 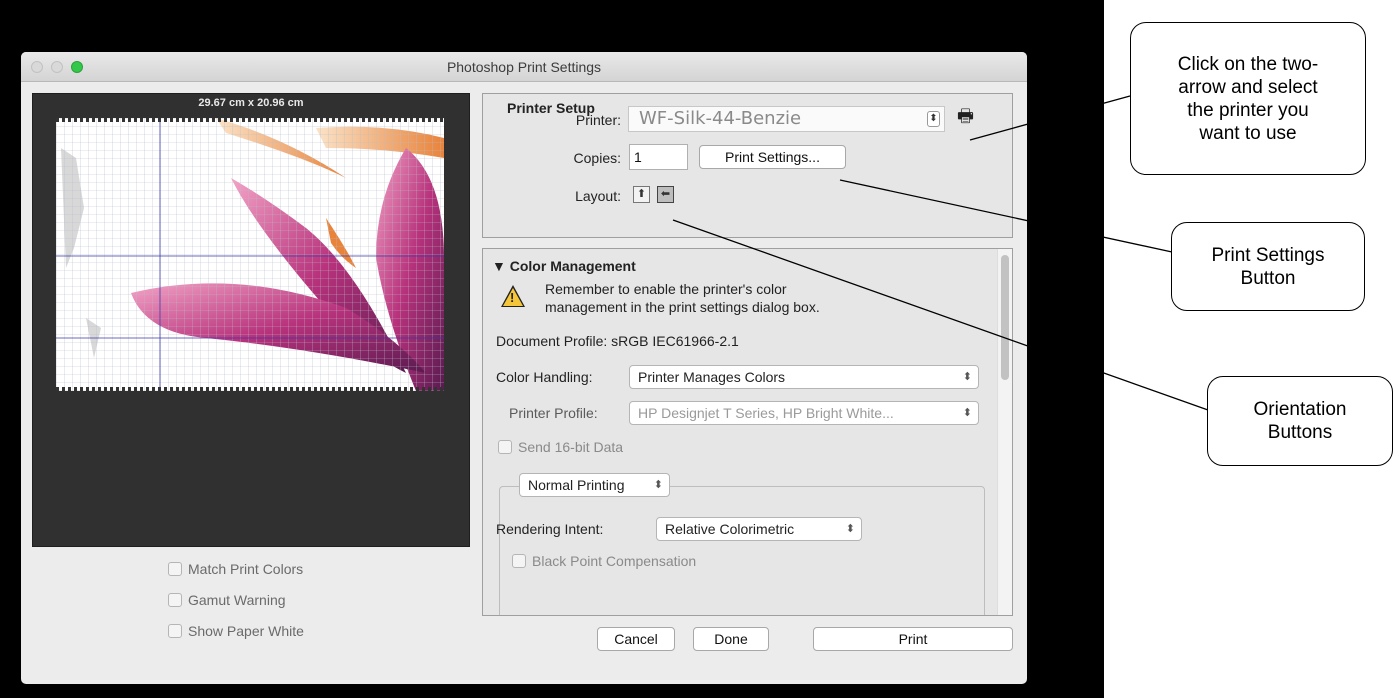 What do you see at coordinates (965, 119) in the screenshot?
I see `add-printer-icon: 🖶` at bounding box center [965, 119].